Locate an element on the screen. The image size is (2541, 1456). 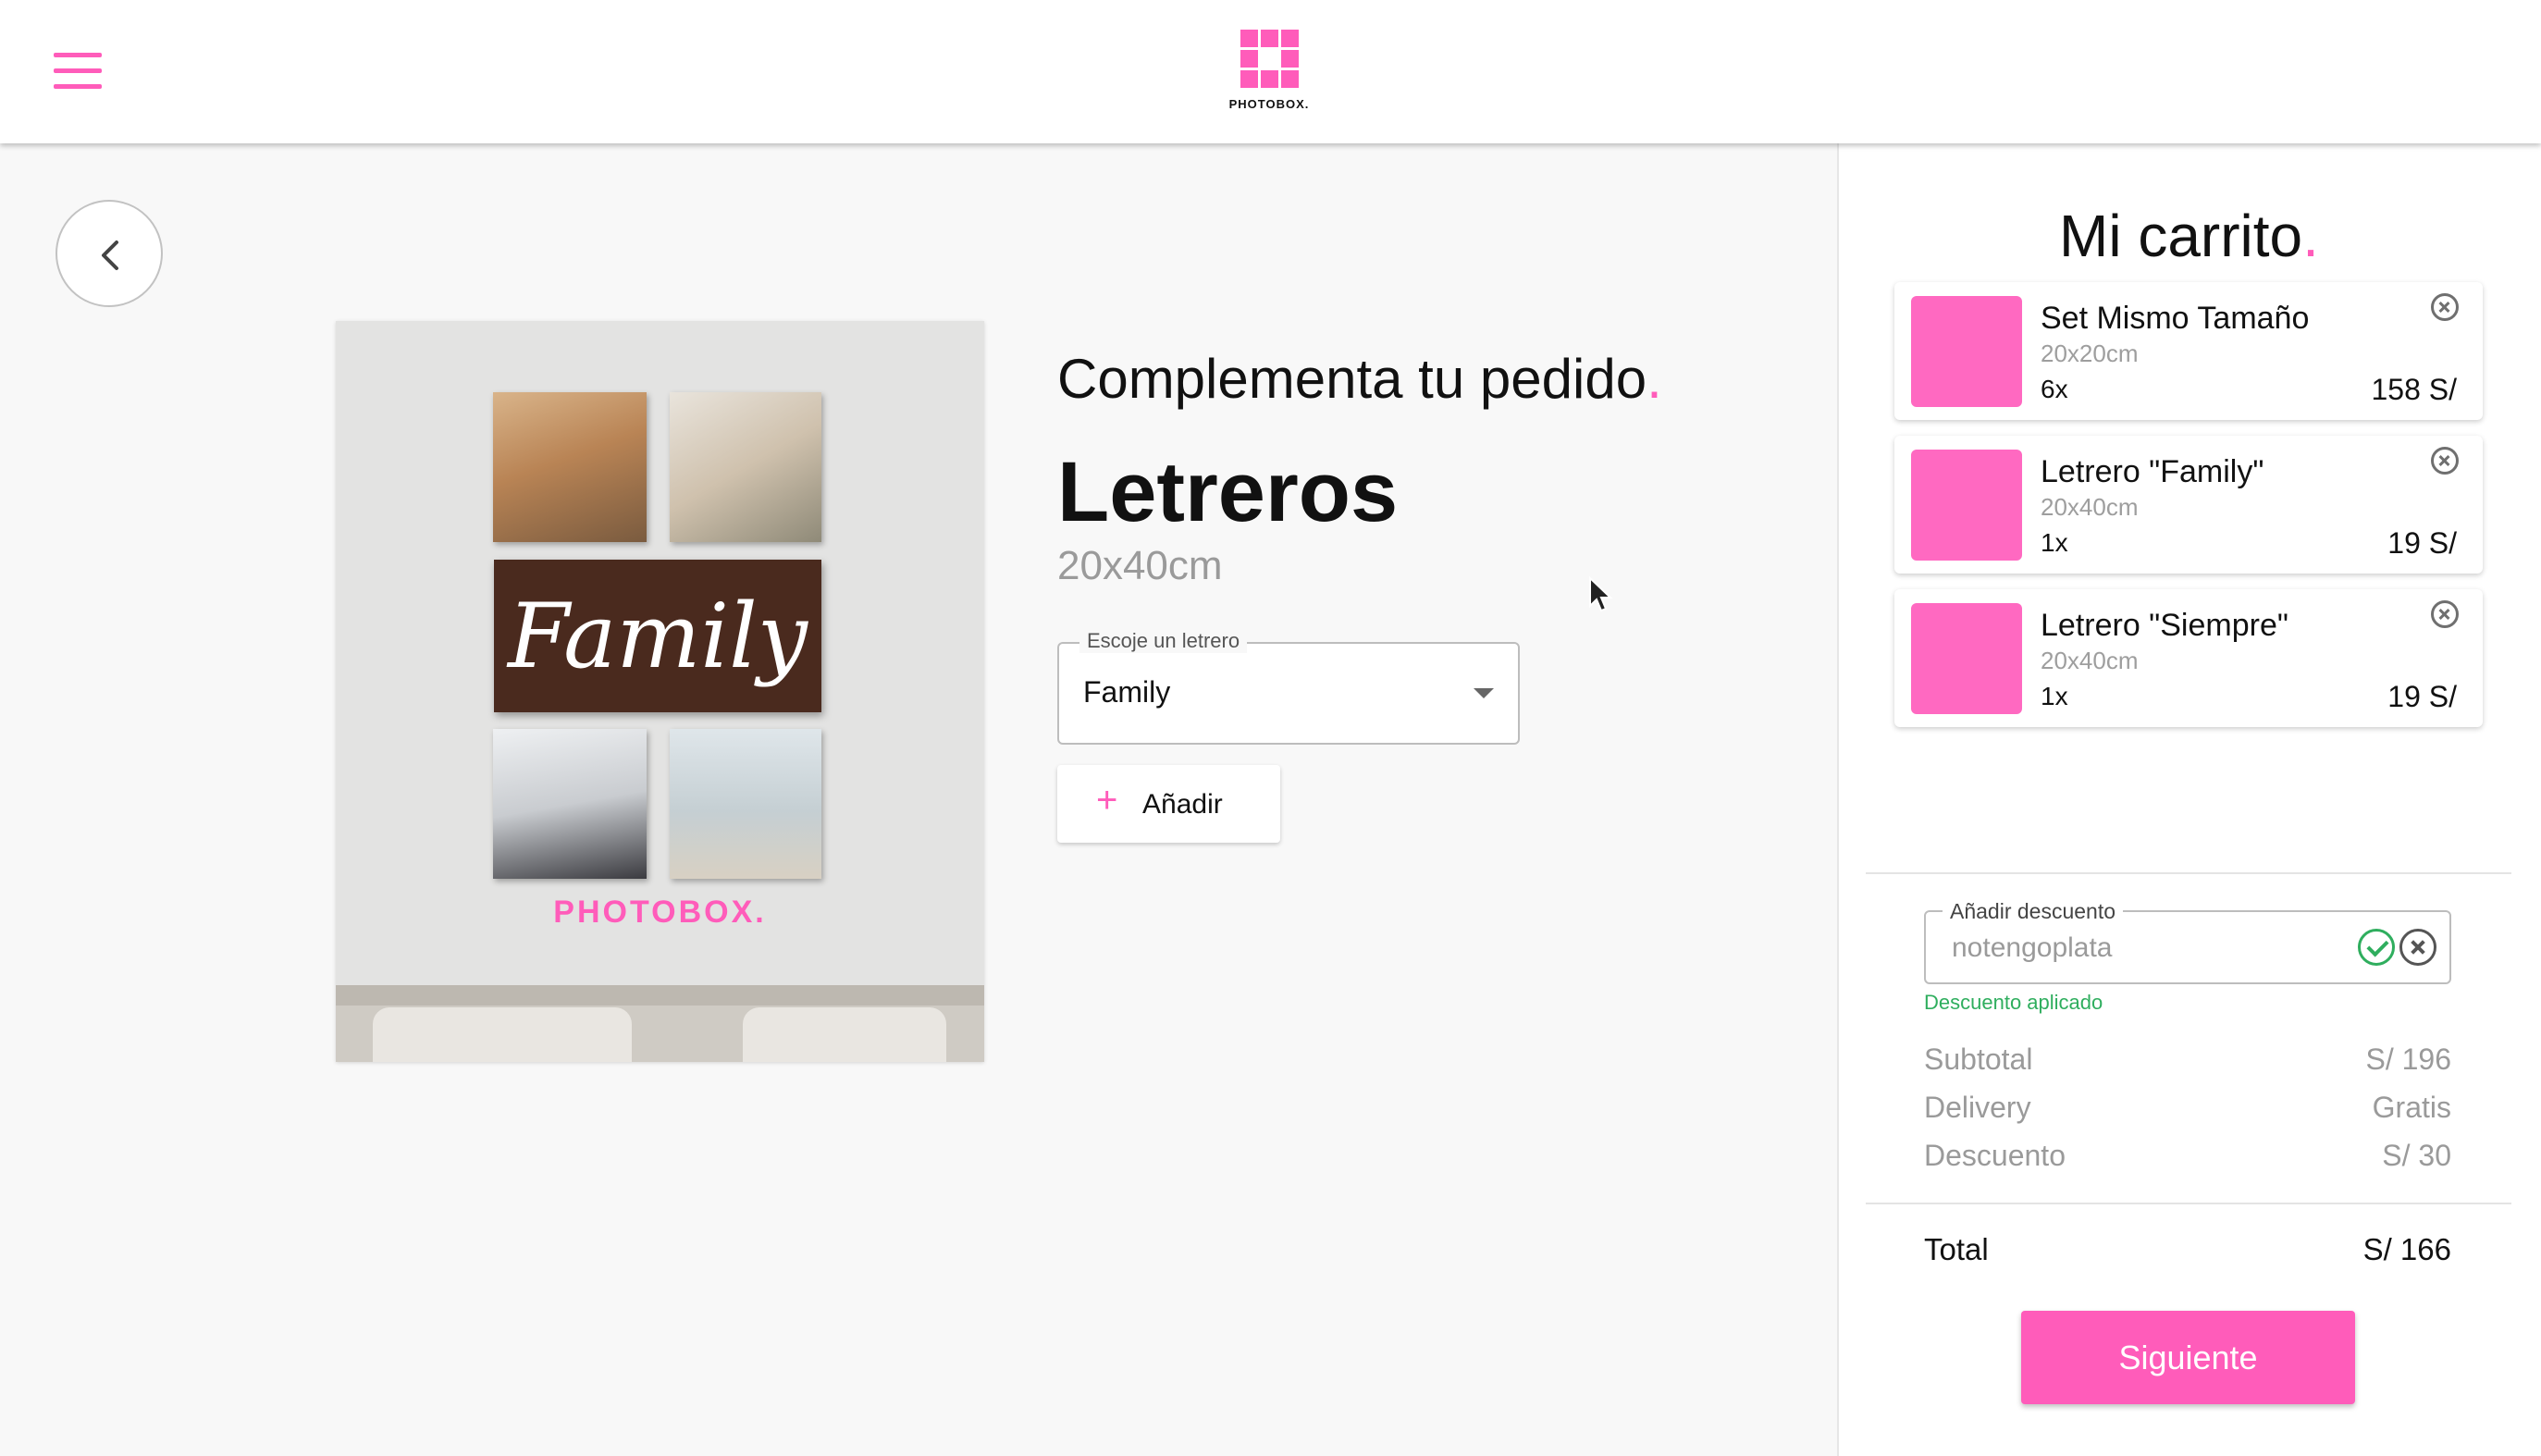
chevron-left-icon is located at coordinates (110, 256).